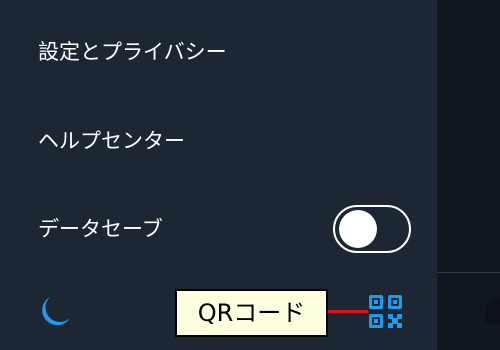 This screenshot has width=500, height=350. I want to click on qr-code-label: QRコード, so click(251, 313).